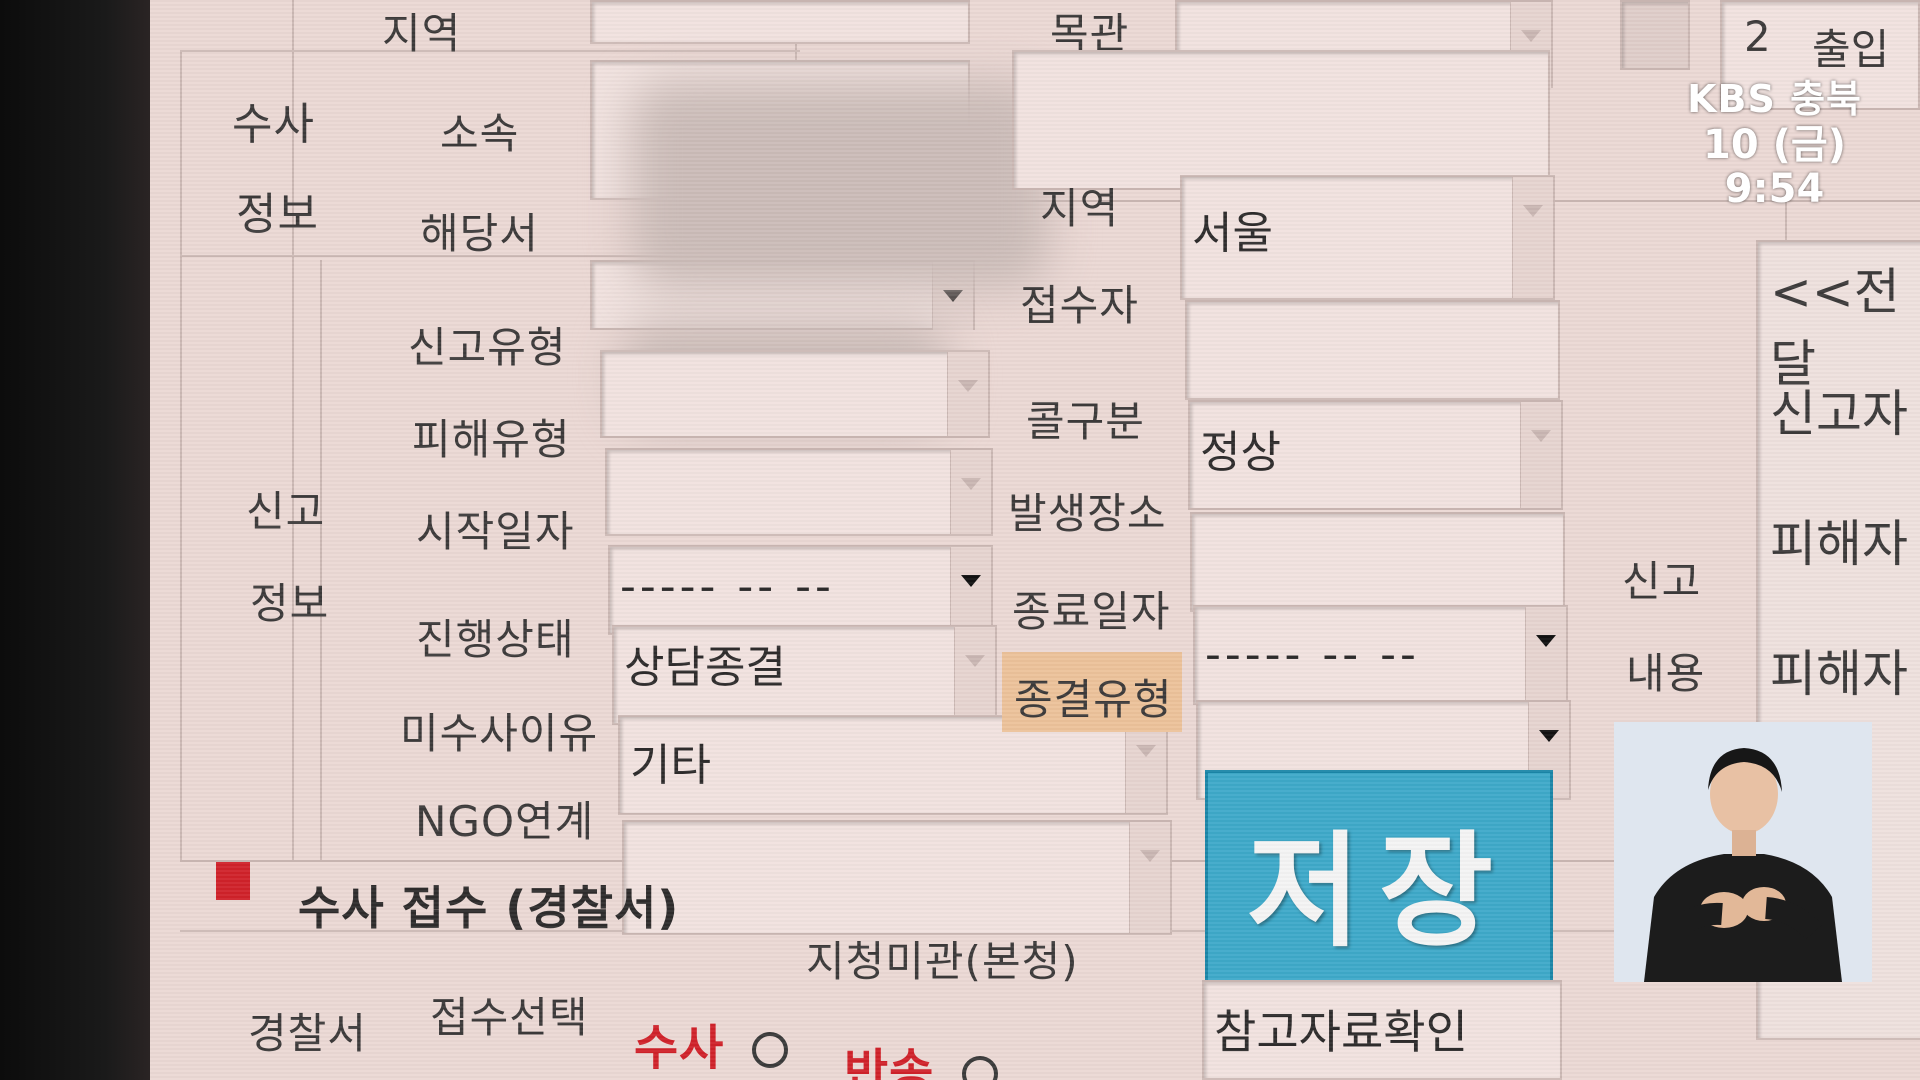 The width and height of the screenshot is (1920, 1080). I want to click on affiliation-label: 소속, so click(480, 133).